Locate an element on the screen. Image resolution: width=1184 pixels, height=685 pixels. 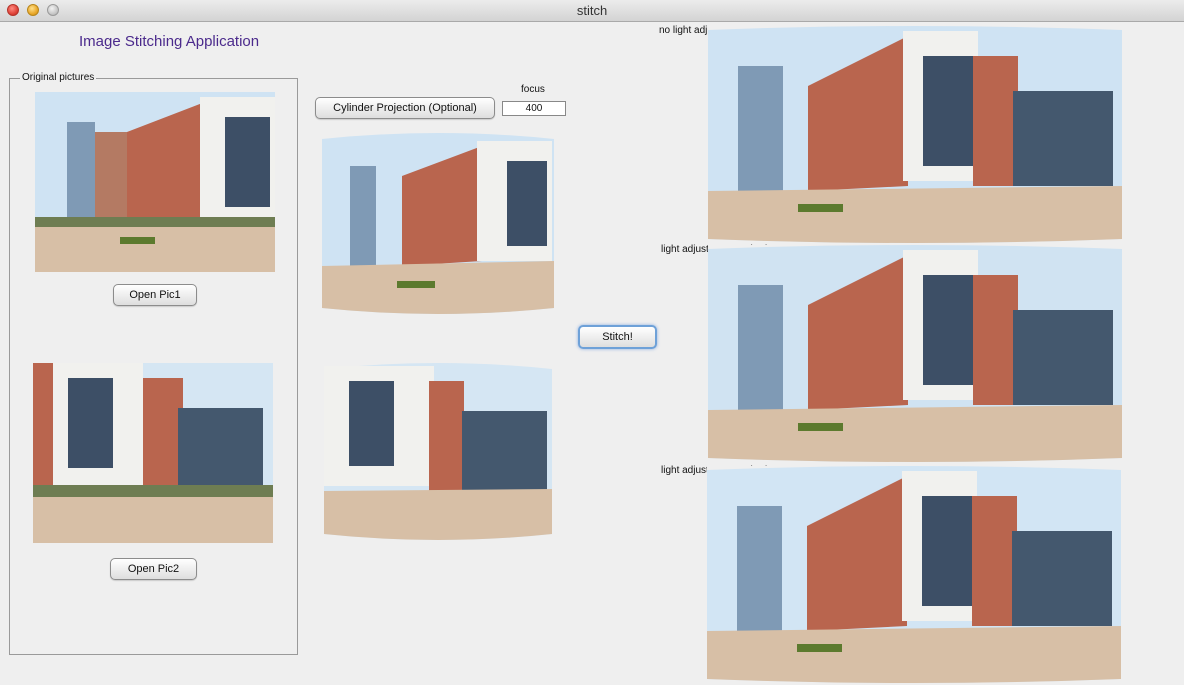
open-pic2-button: Open Pic2 is located at coordinates (153, 569).